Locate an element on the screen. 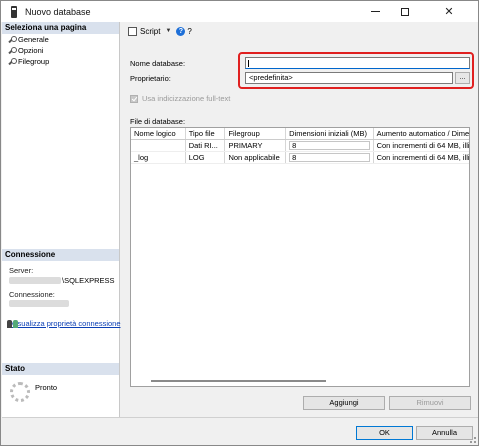  close-button: ✕ is located at coordinates (449, 11).